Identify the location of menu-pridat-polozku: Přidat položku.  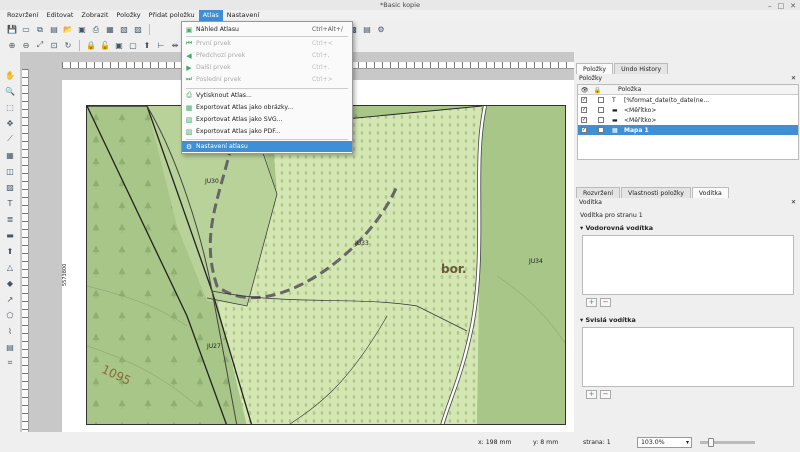
(172, 15).